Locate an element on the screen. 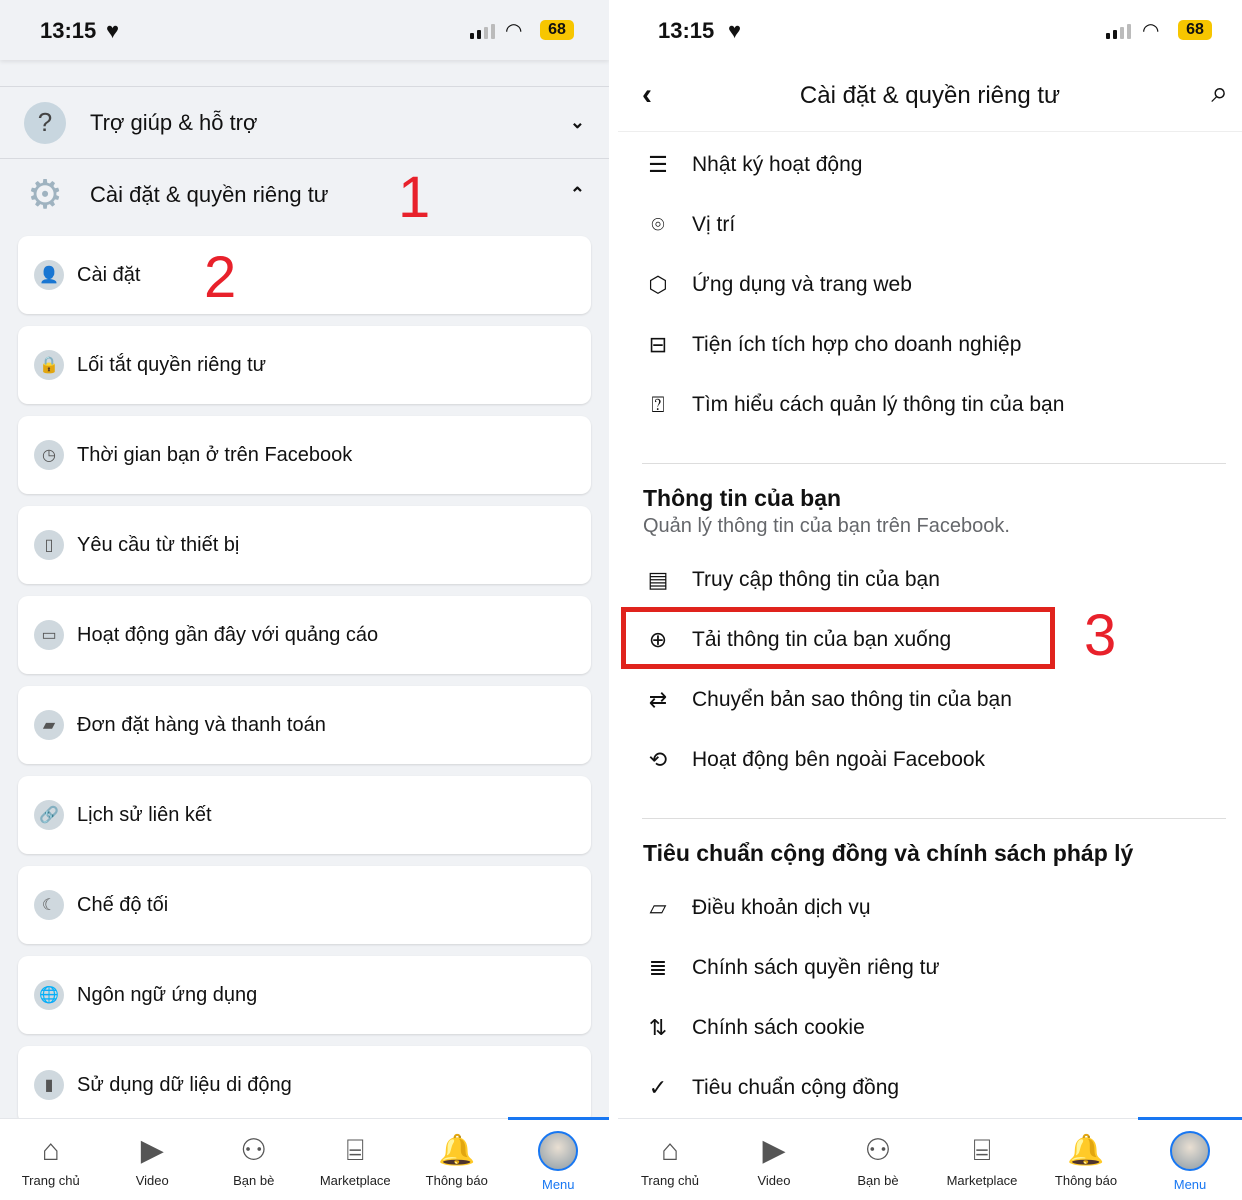 Image resolution: width=1242 pixels, height=1200 pixels. annotation-number: 2 is located at coordinates (220, 277).